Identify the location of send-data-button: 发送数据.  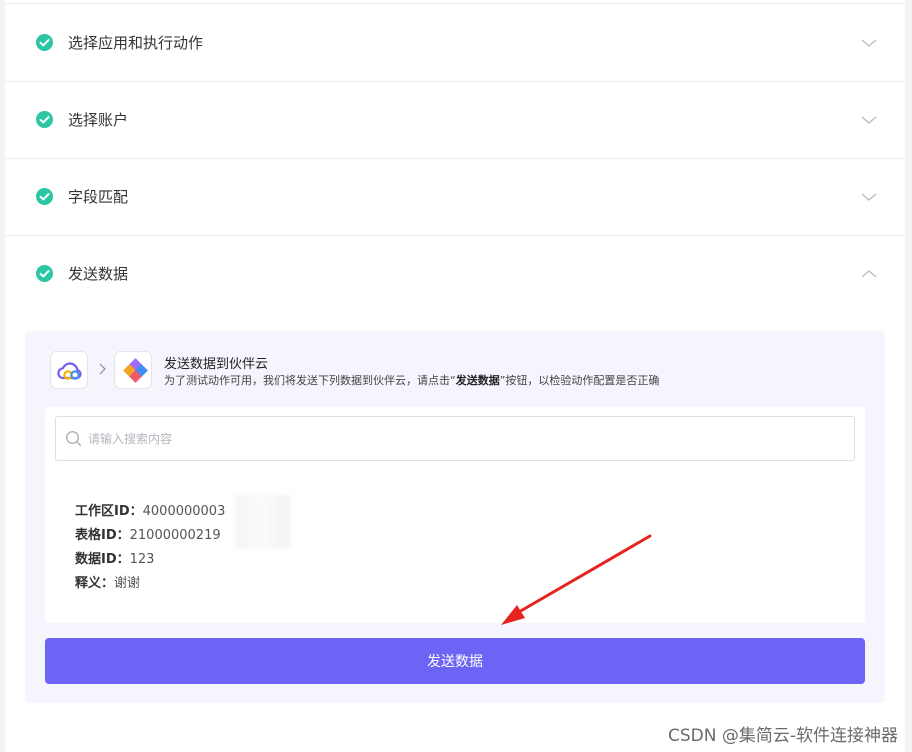
(455, 661).